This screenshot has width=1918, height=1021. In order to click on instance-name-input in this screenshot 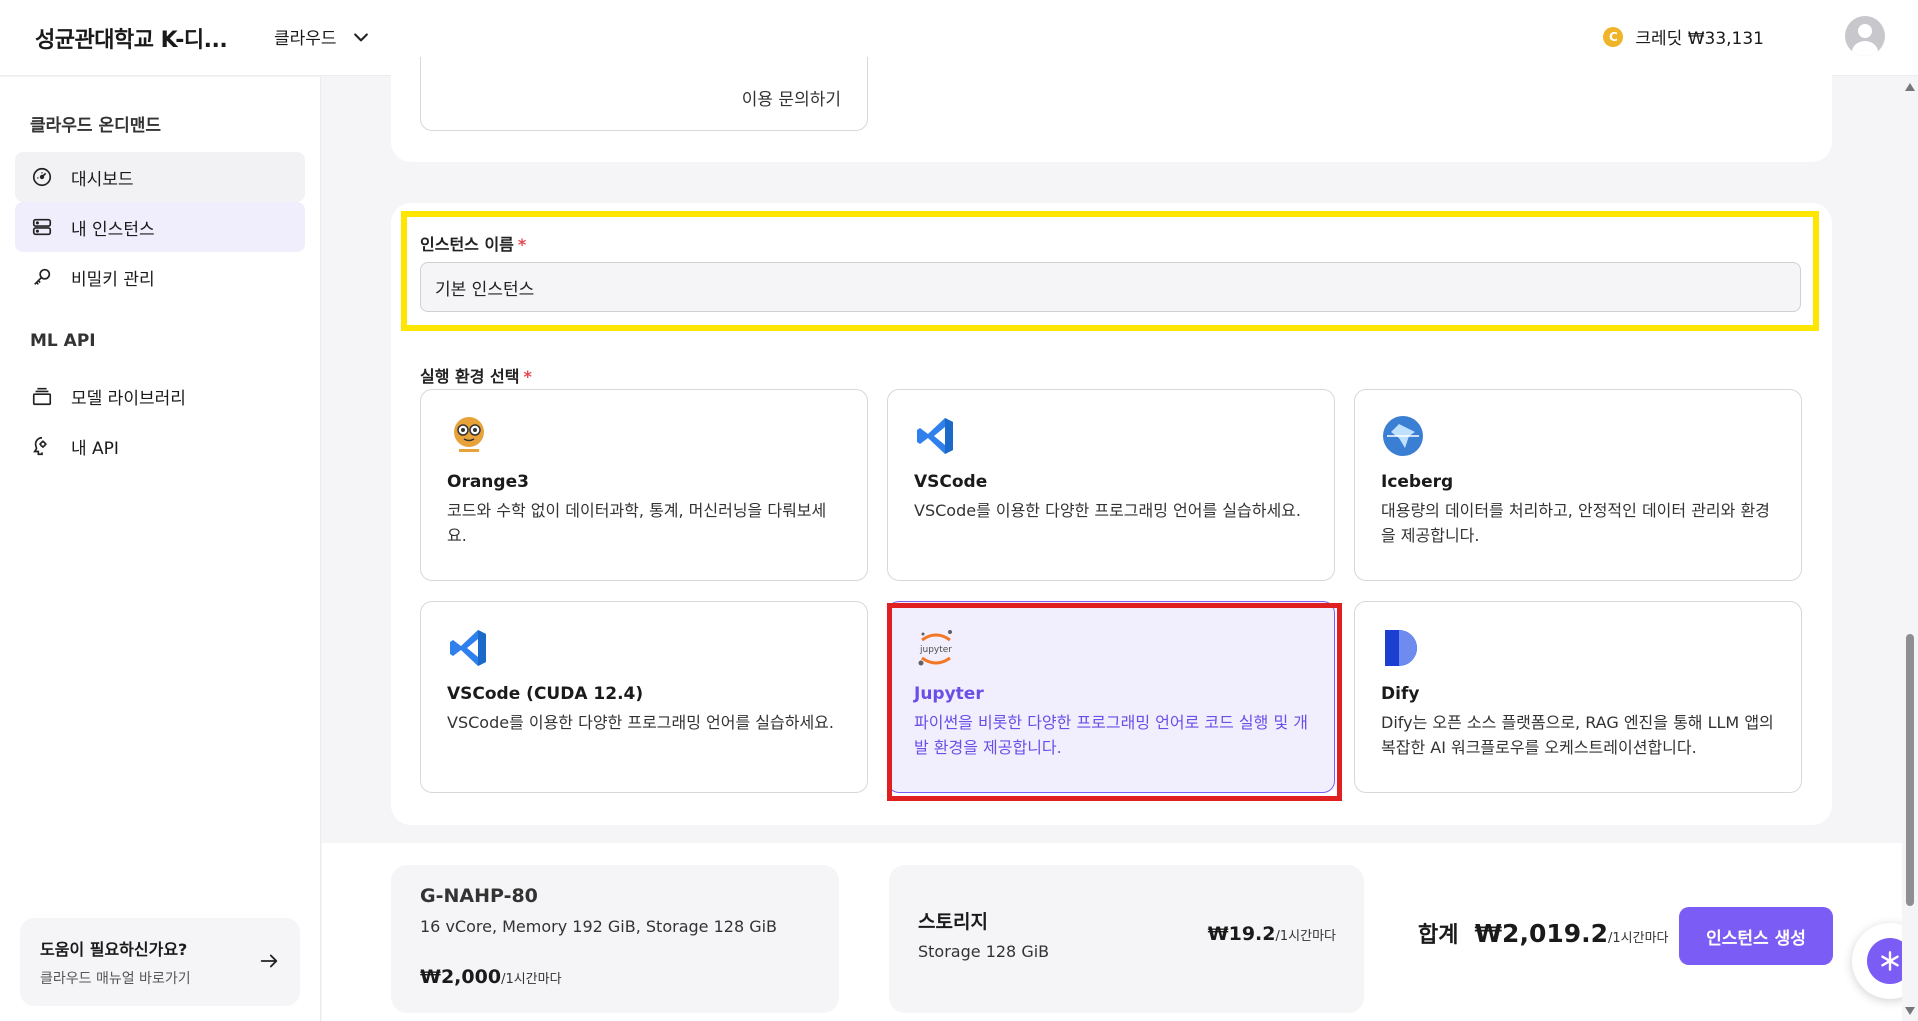, I will do `click(1110, 287)`.